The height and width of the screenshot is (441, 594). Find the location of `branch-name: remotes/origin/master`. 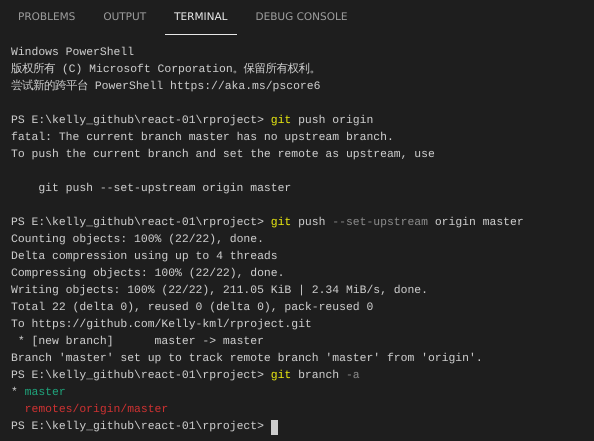

branch-name: remotes/origin/master is located at coordinates (96, 410).